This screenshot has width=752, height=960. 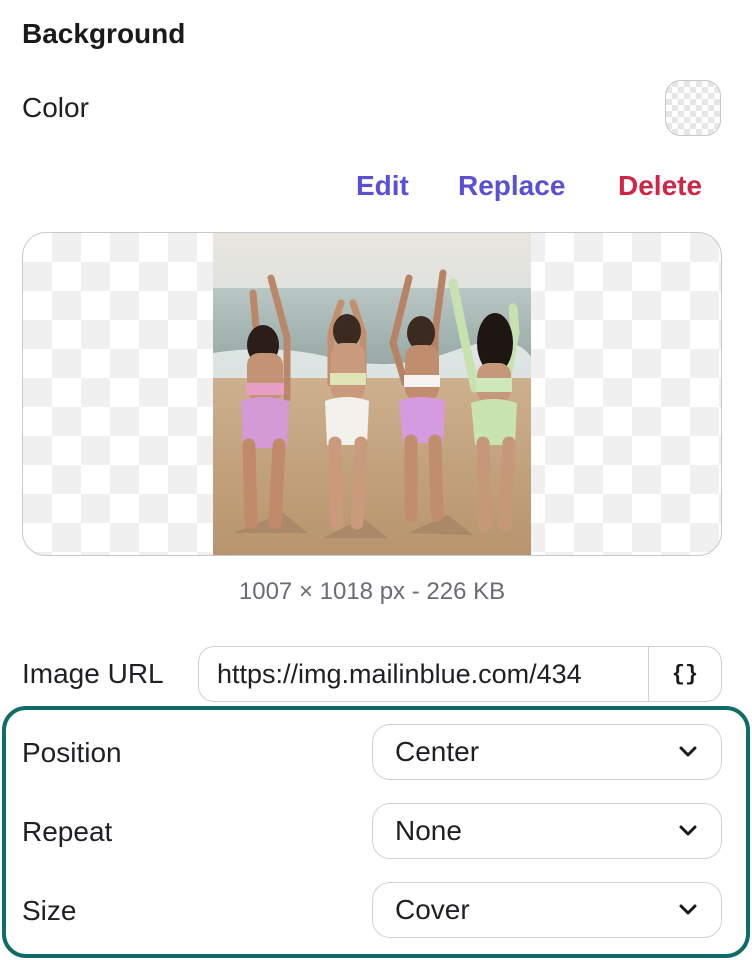 What do you see at coordinates (72, 752) in the screenshot?
I see `position-label: Position` at bounding box center [72, 752].